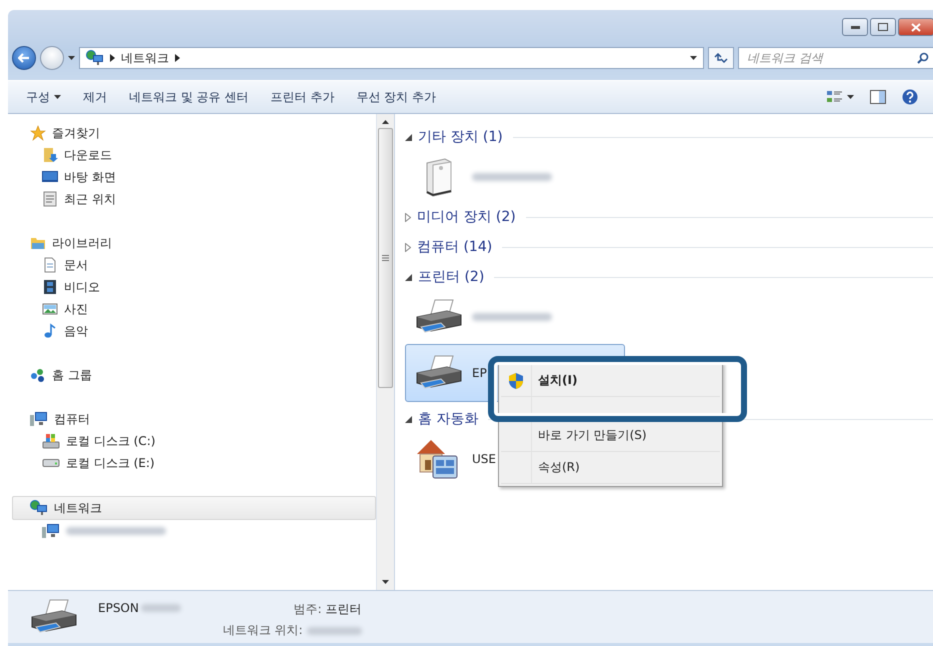  Describe the element at coordinates (484, 459) in the screenshot. I see `device-name: USE` at that location.